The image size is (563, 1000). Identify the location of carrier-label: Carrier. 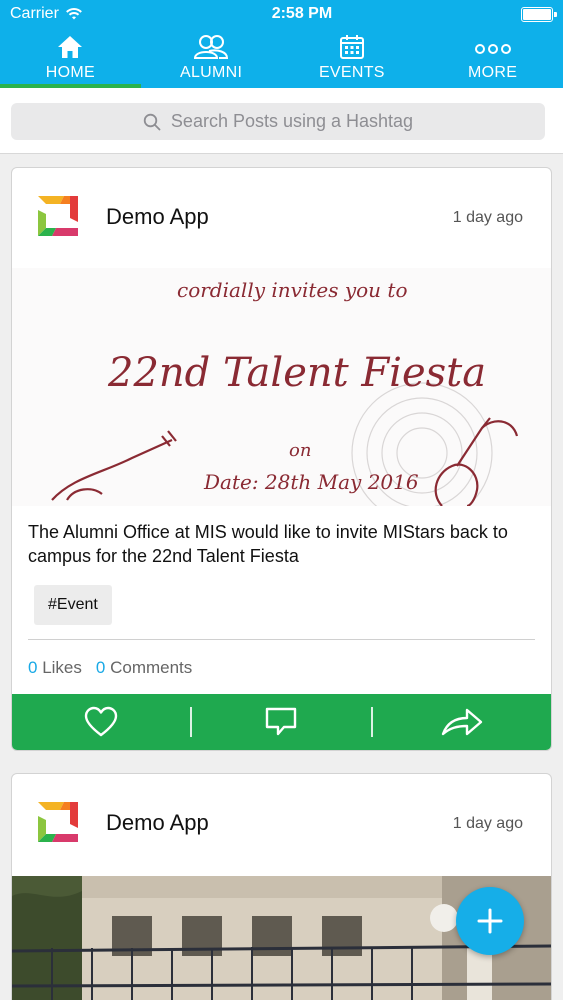
(34, 13).